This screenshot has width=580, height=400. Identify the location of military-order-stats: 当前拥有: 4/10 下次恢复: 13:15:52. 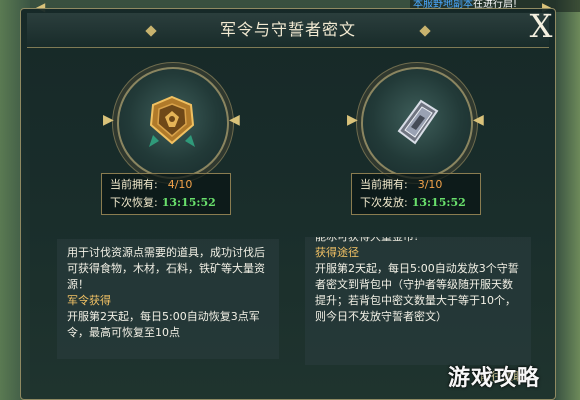
(166, 194).